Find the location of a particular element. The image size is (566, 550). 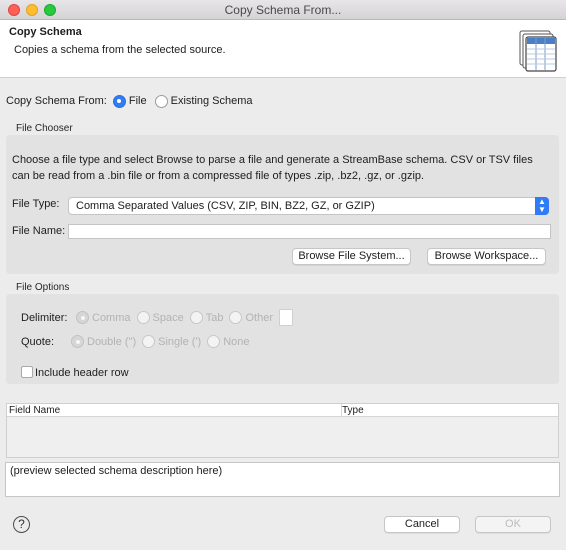

quote-option-none: None is located at coordinates (228, 341).